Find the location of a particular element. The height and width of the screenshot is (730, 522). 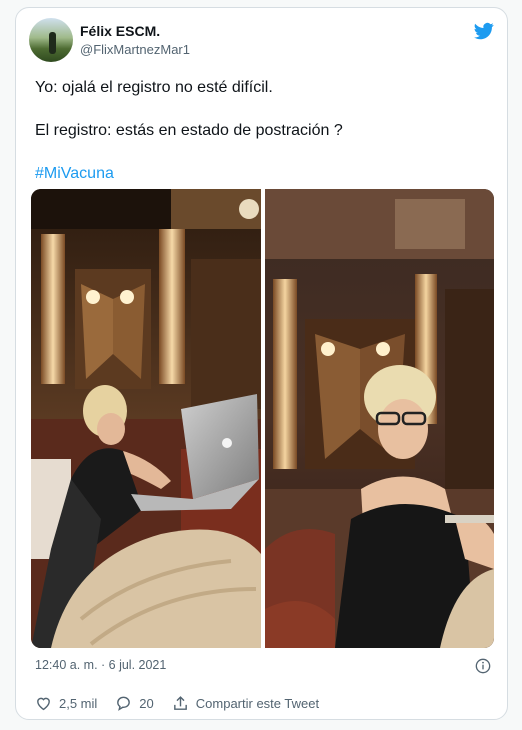

tweet-actions: 2,5 mil 20 Compartir este Tweet is located at coordinates (186, 703).